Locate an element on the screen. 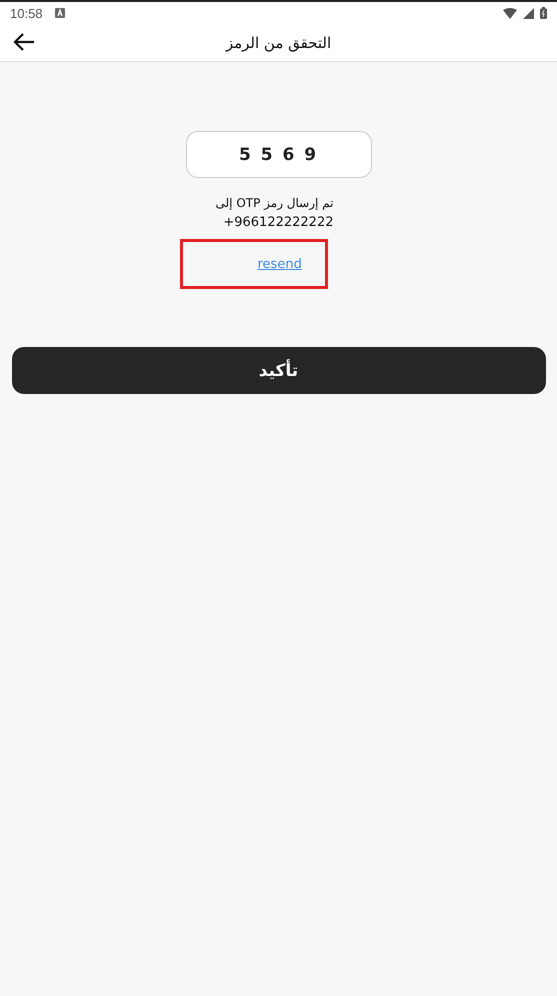  clock-time: 10:58 is located at coordinates (26, 13).